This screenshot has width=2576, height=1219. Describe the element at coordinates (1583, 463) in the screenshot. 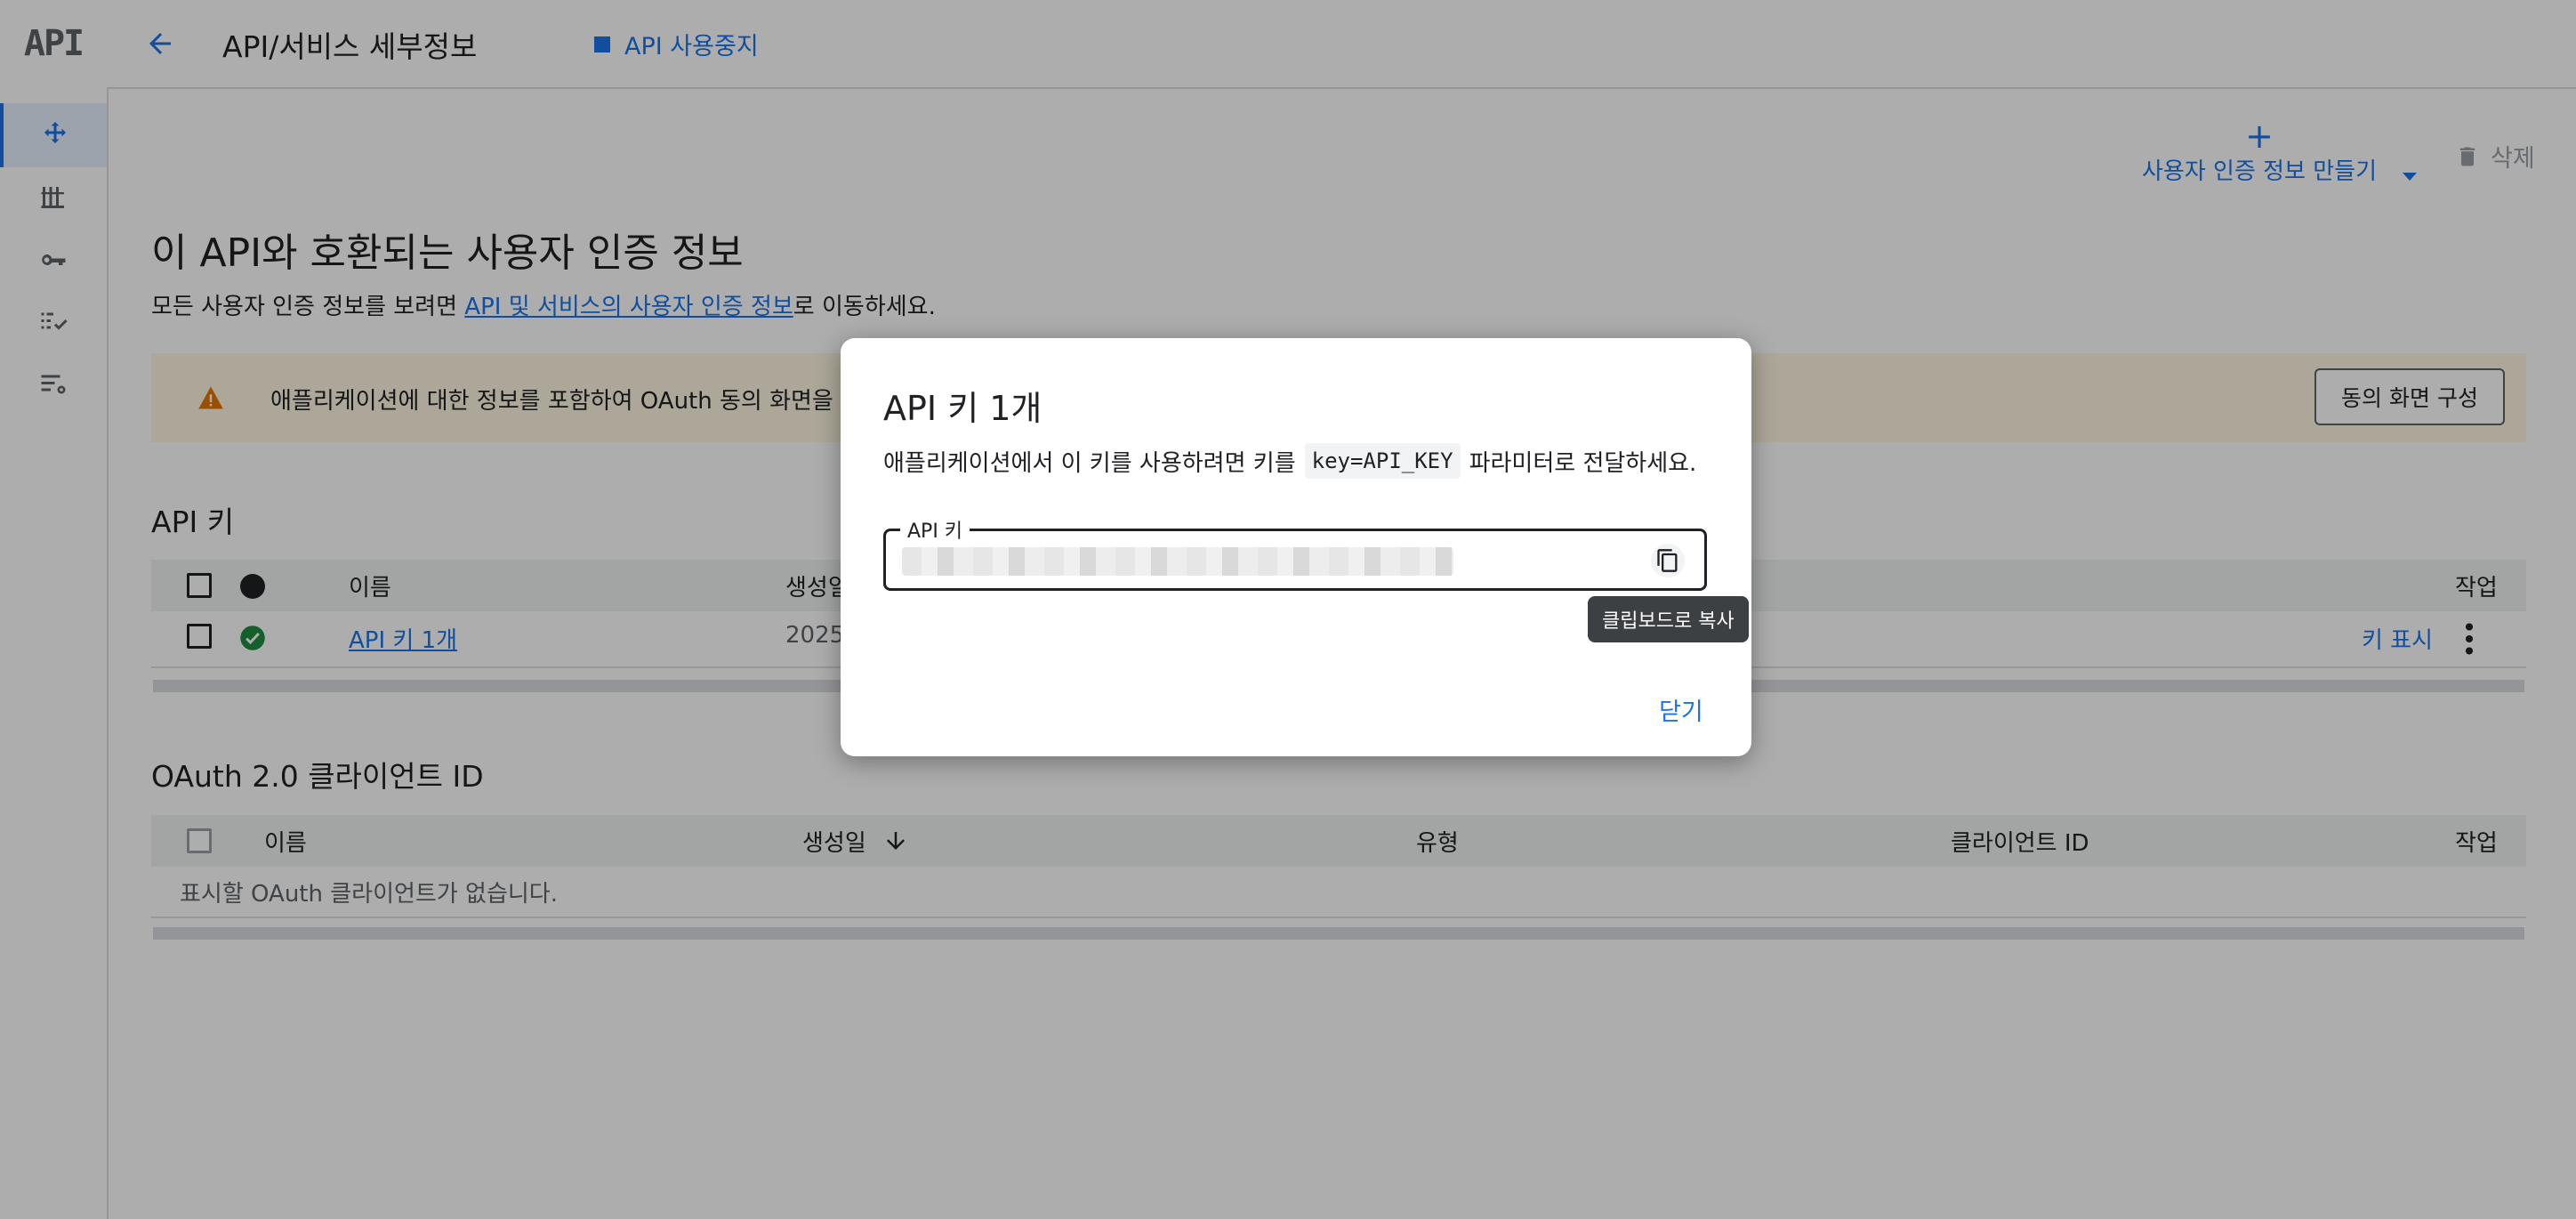

I see `dialog-desc-suffix: 파라미터로 전달하세요.` at that location.